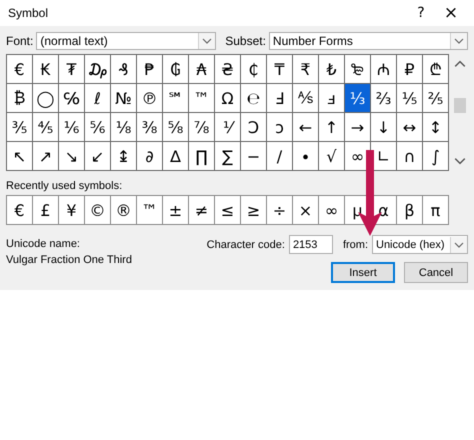 The height and width of the screenshot is (440, 474). Describe the element at coordinates (383, 98) in the screenshot. I see `symbol-cell: ⅔` at that location.